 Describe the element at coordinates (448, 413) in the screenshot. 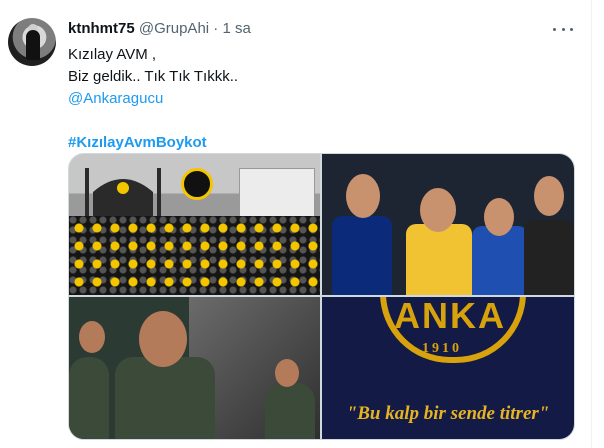

I see `slogan-text: "Bu kalp bir sende titrer"` at that location.